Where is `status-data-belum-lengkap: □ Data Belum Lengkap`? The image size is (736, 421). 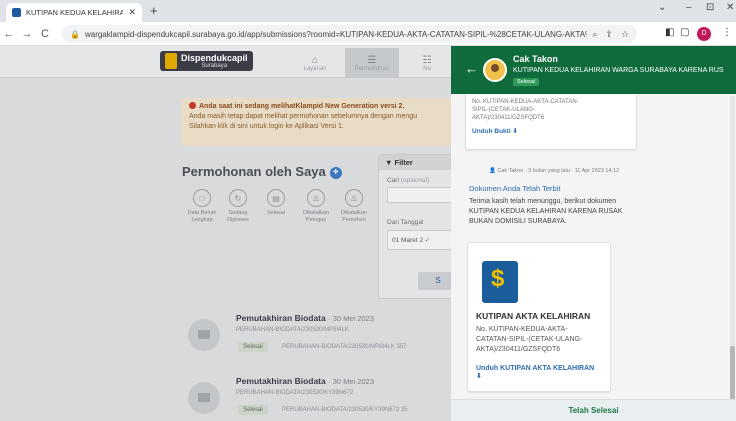 status-data-belum-lengkap: □ Data Belum Lengkap is located at coordinates (202, 206).